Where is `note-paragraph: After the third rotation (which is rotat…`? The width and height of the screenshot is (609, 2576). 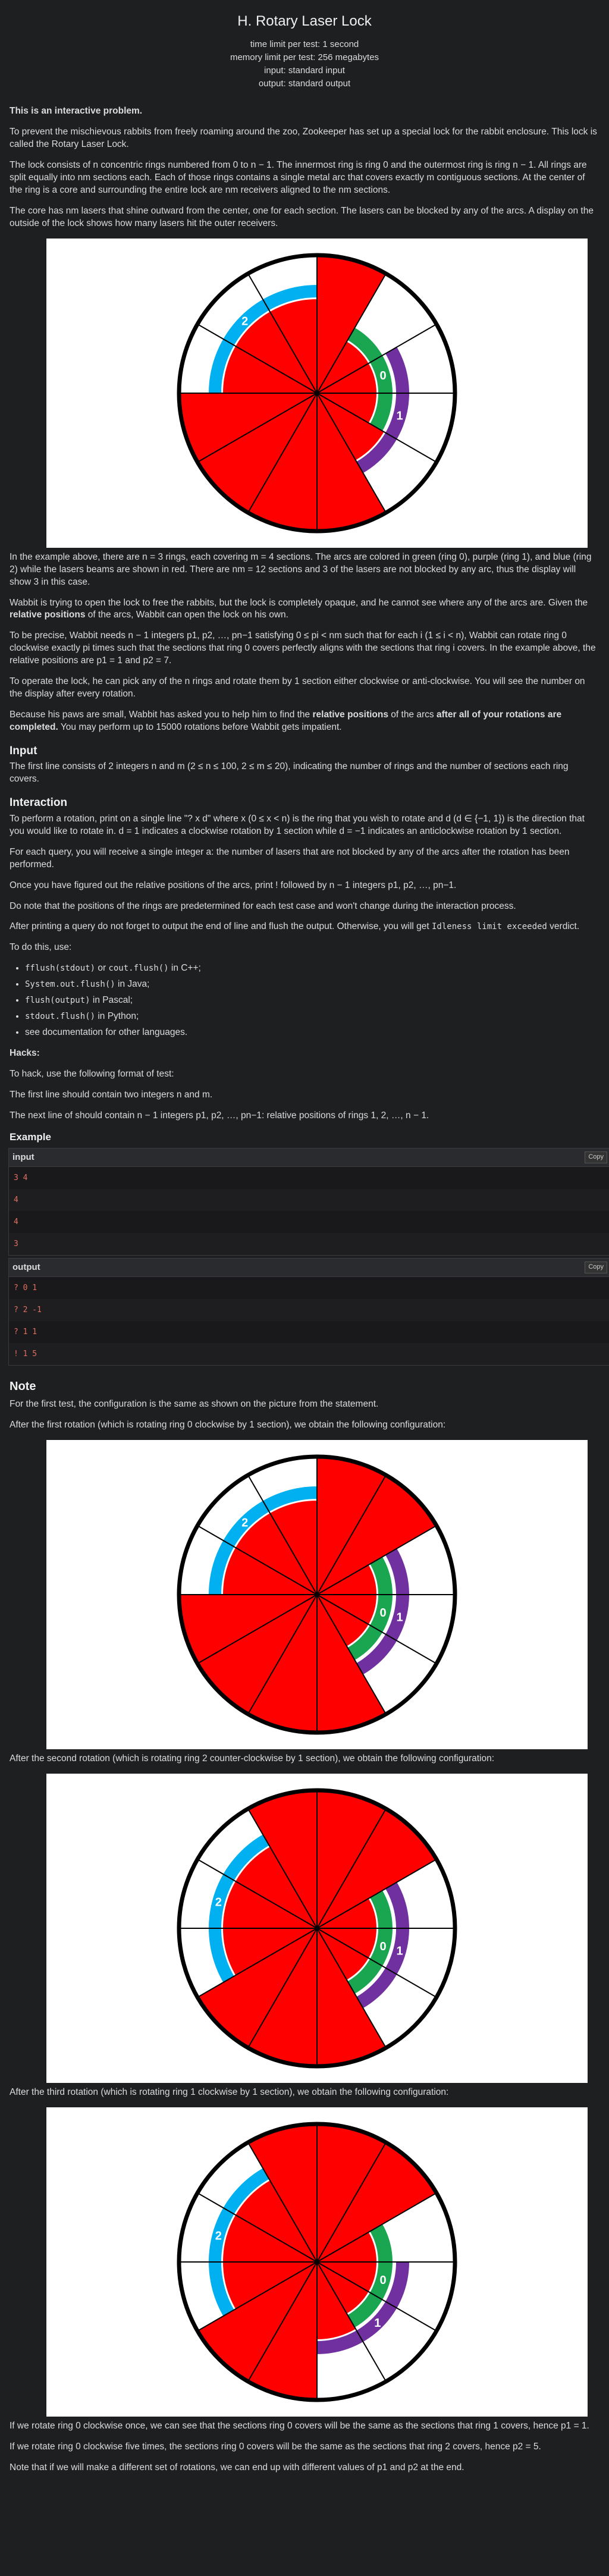 note-paragraph: After the third rotation (which is rotat… is located at coordinates (229, 2091).